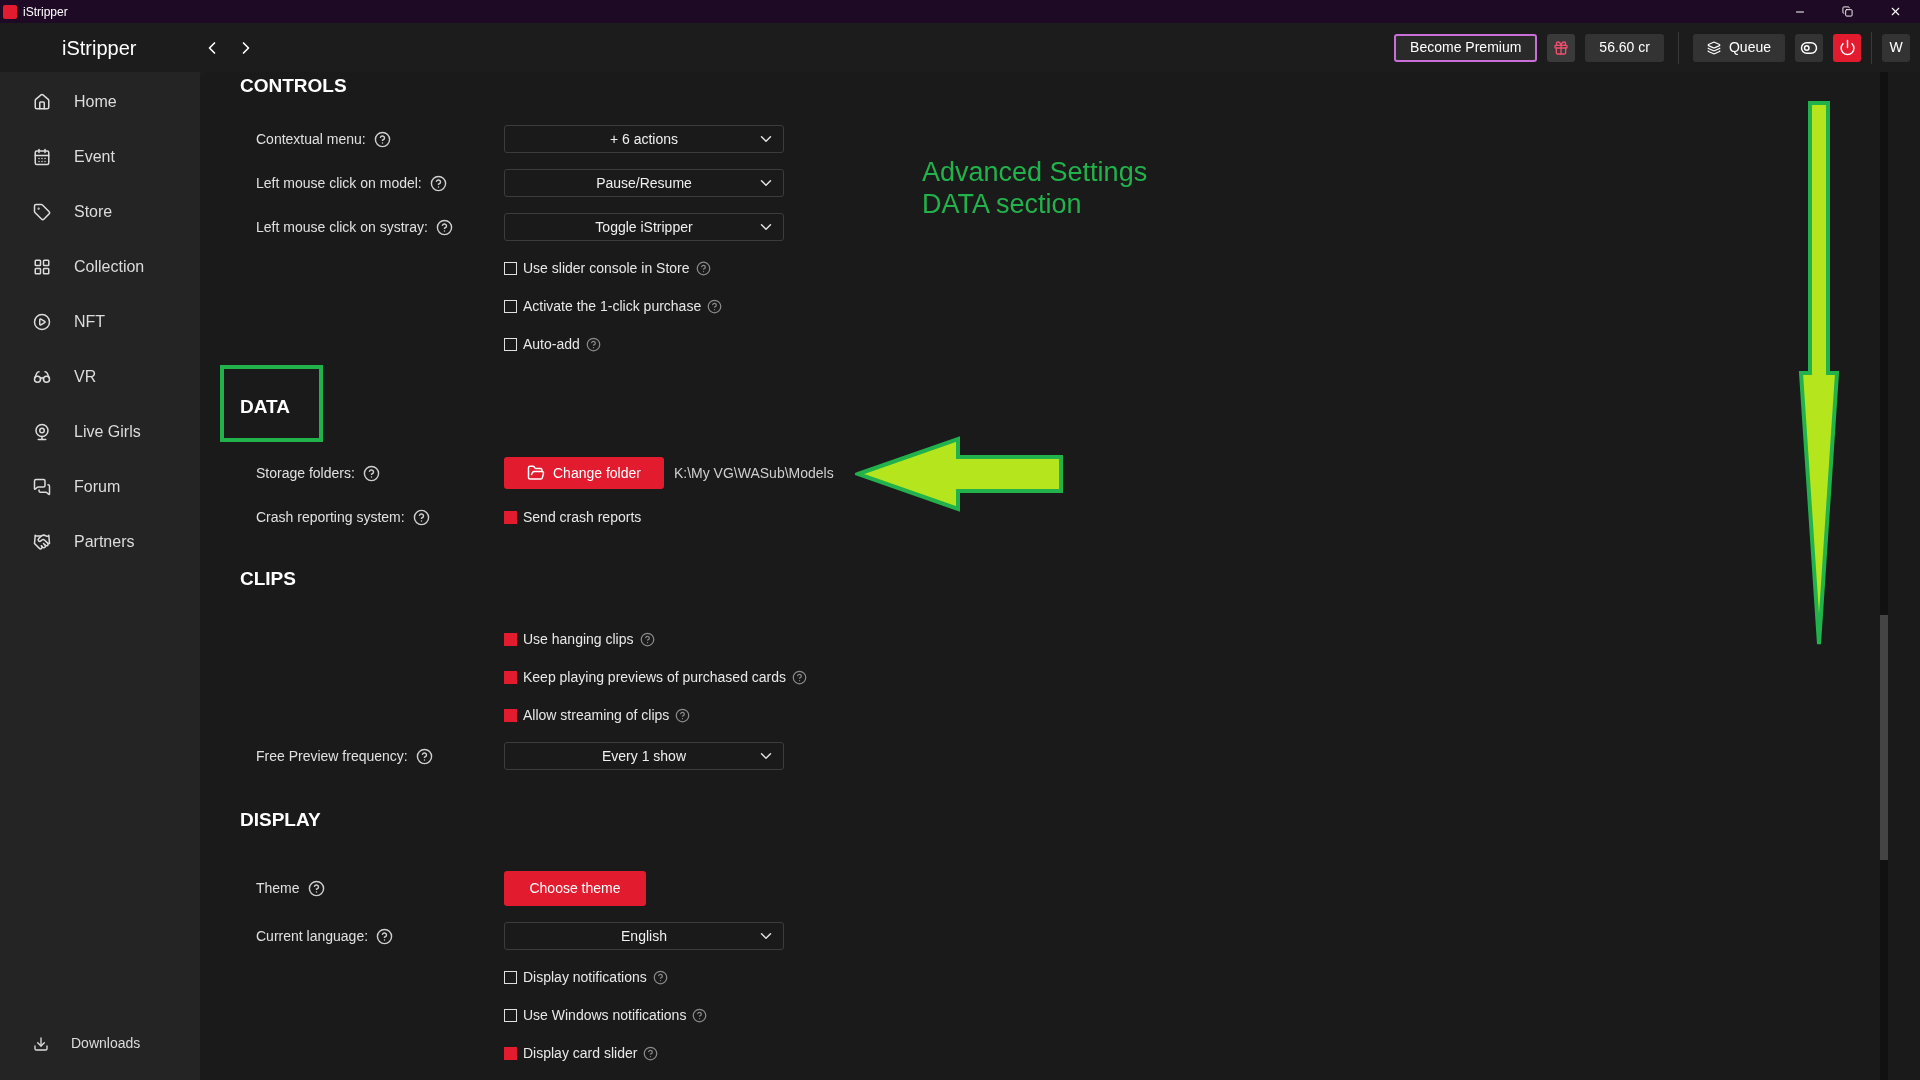 The height and width of the screenshot is (1080, 1920). I want to click on become-premium-button: Become Premium, so click(1466, 47).